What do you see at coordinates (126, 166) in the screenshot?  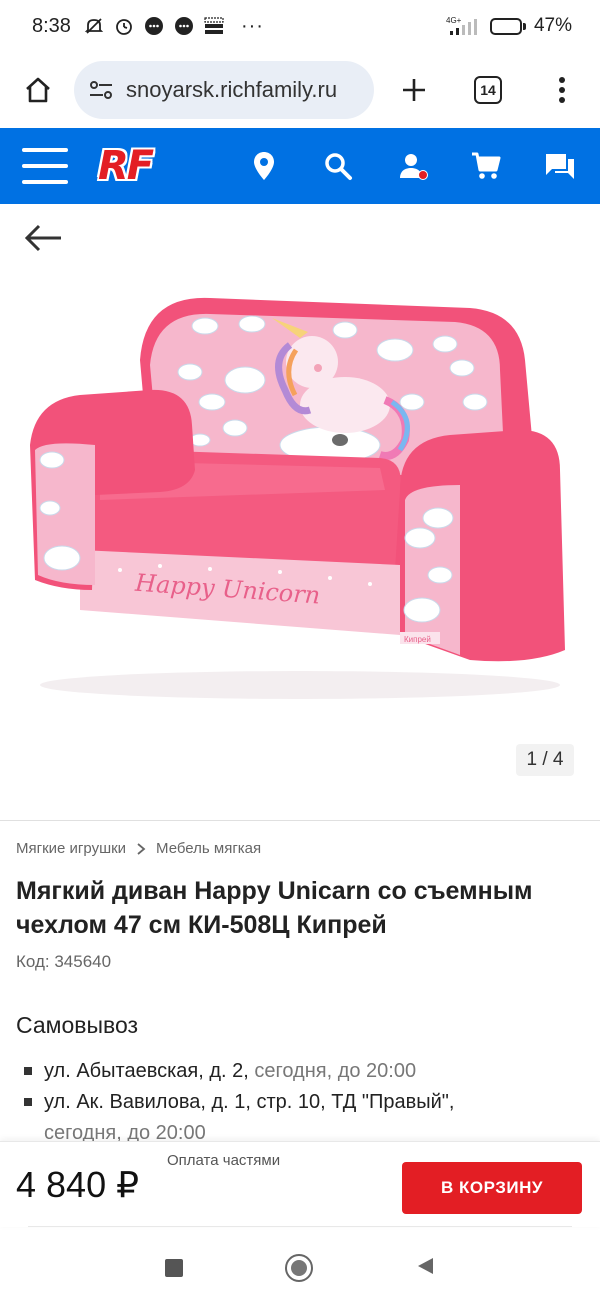 I see `site-logo: RF` at bounding box center [126, 166].